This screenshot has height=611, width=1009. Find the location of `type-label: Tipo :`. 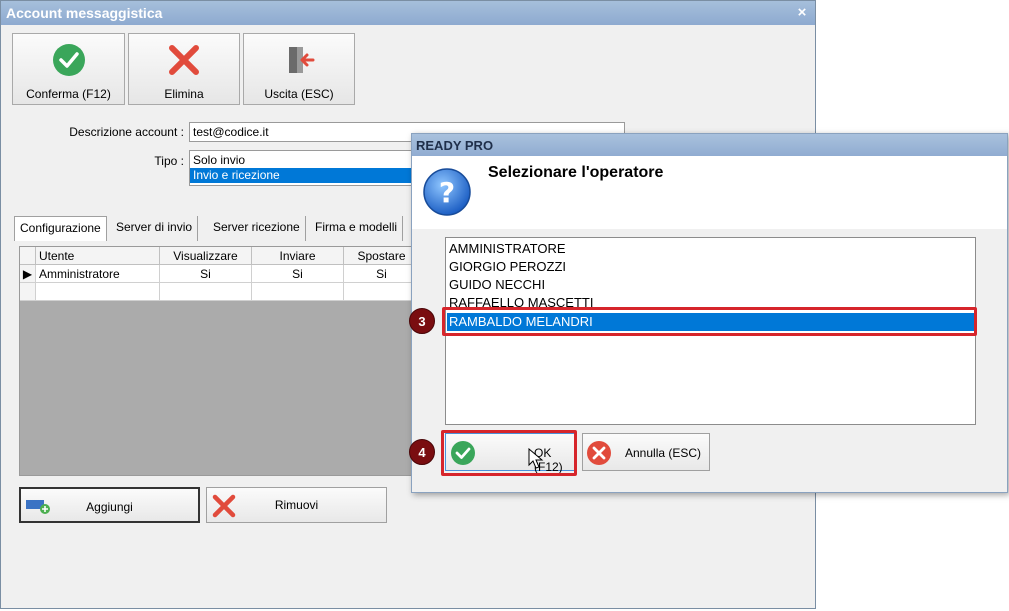

type-label: Tipo : is located at coordinates (169, 161).